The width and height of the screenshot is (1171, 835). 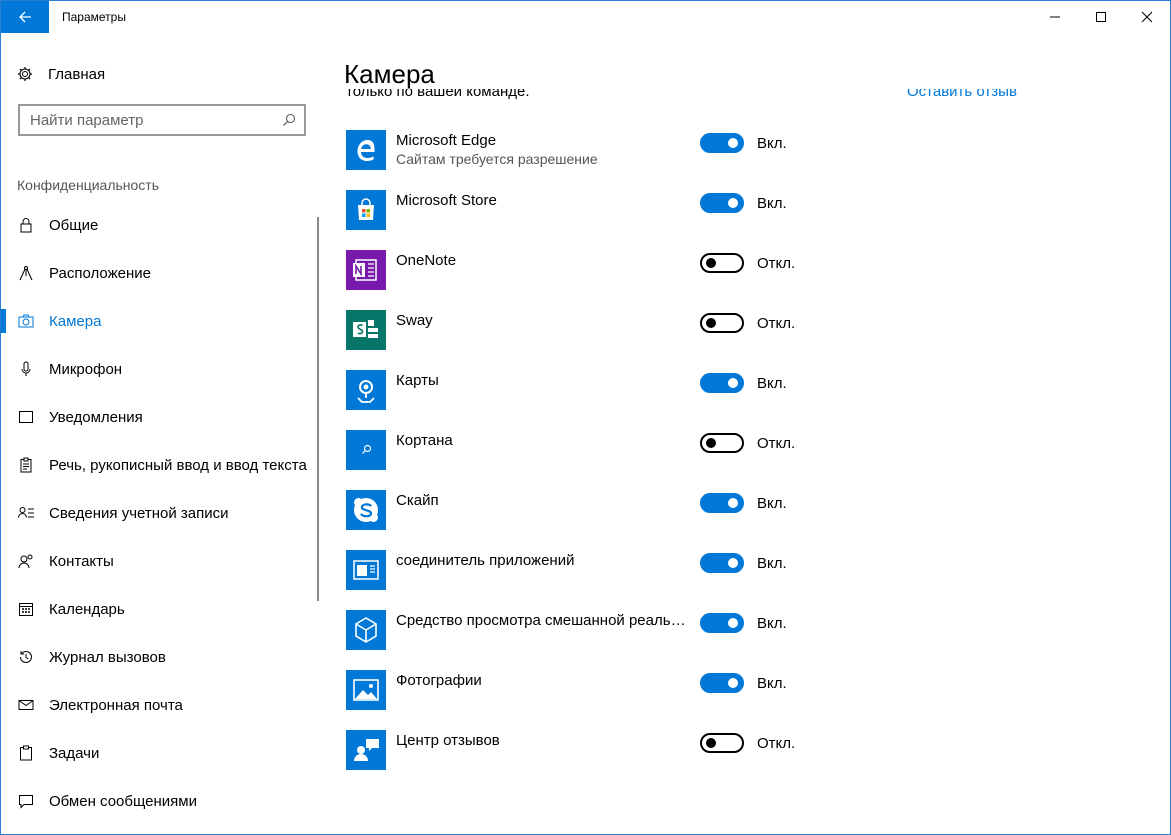 I want to click on clipboard-icon, so click(x=26, y=465).